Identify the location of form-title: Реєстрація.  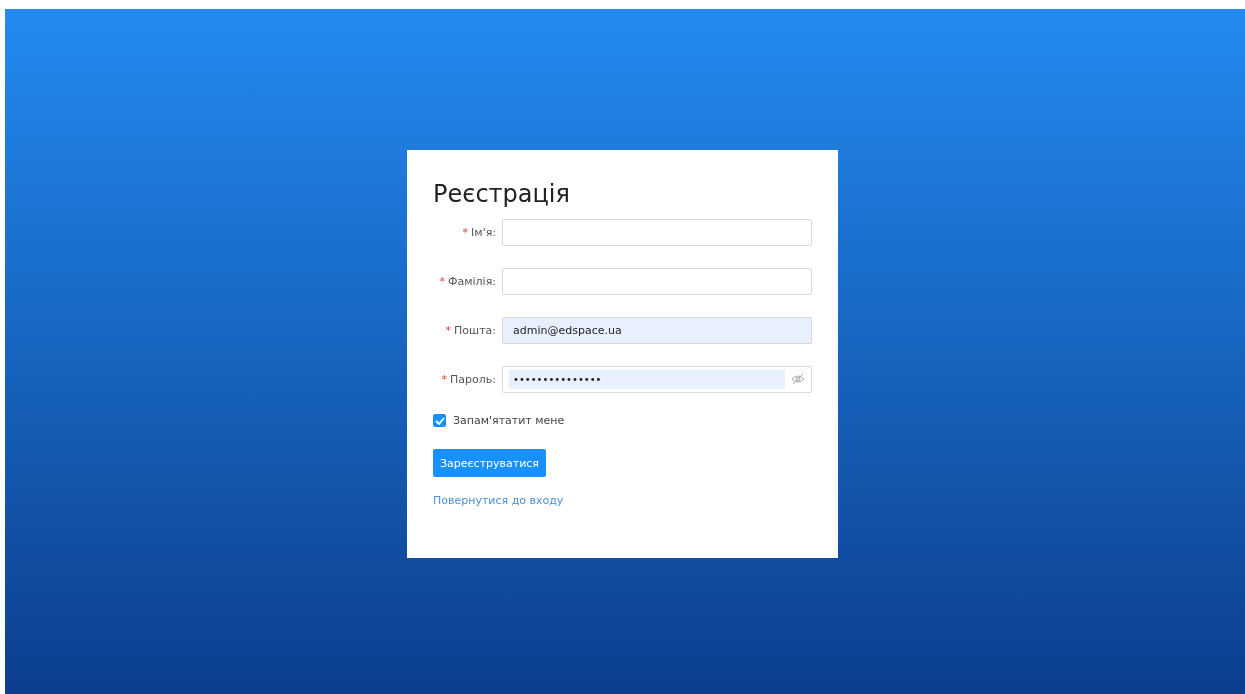
(502, 194).